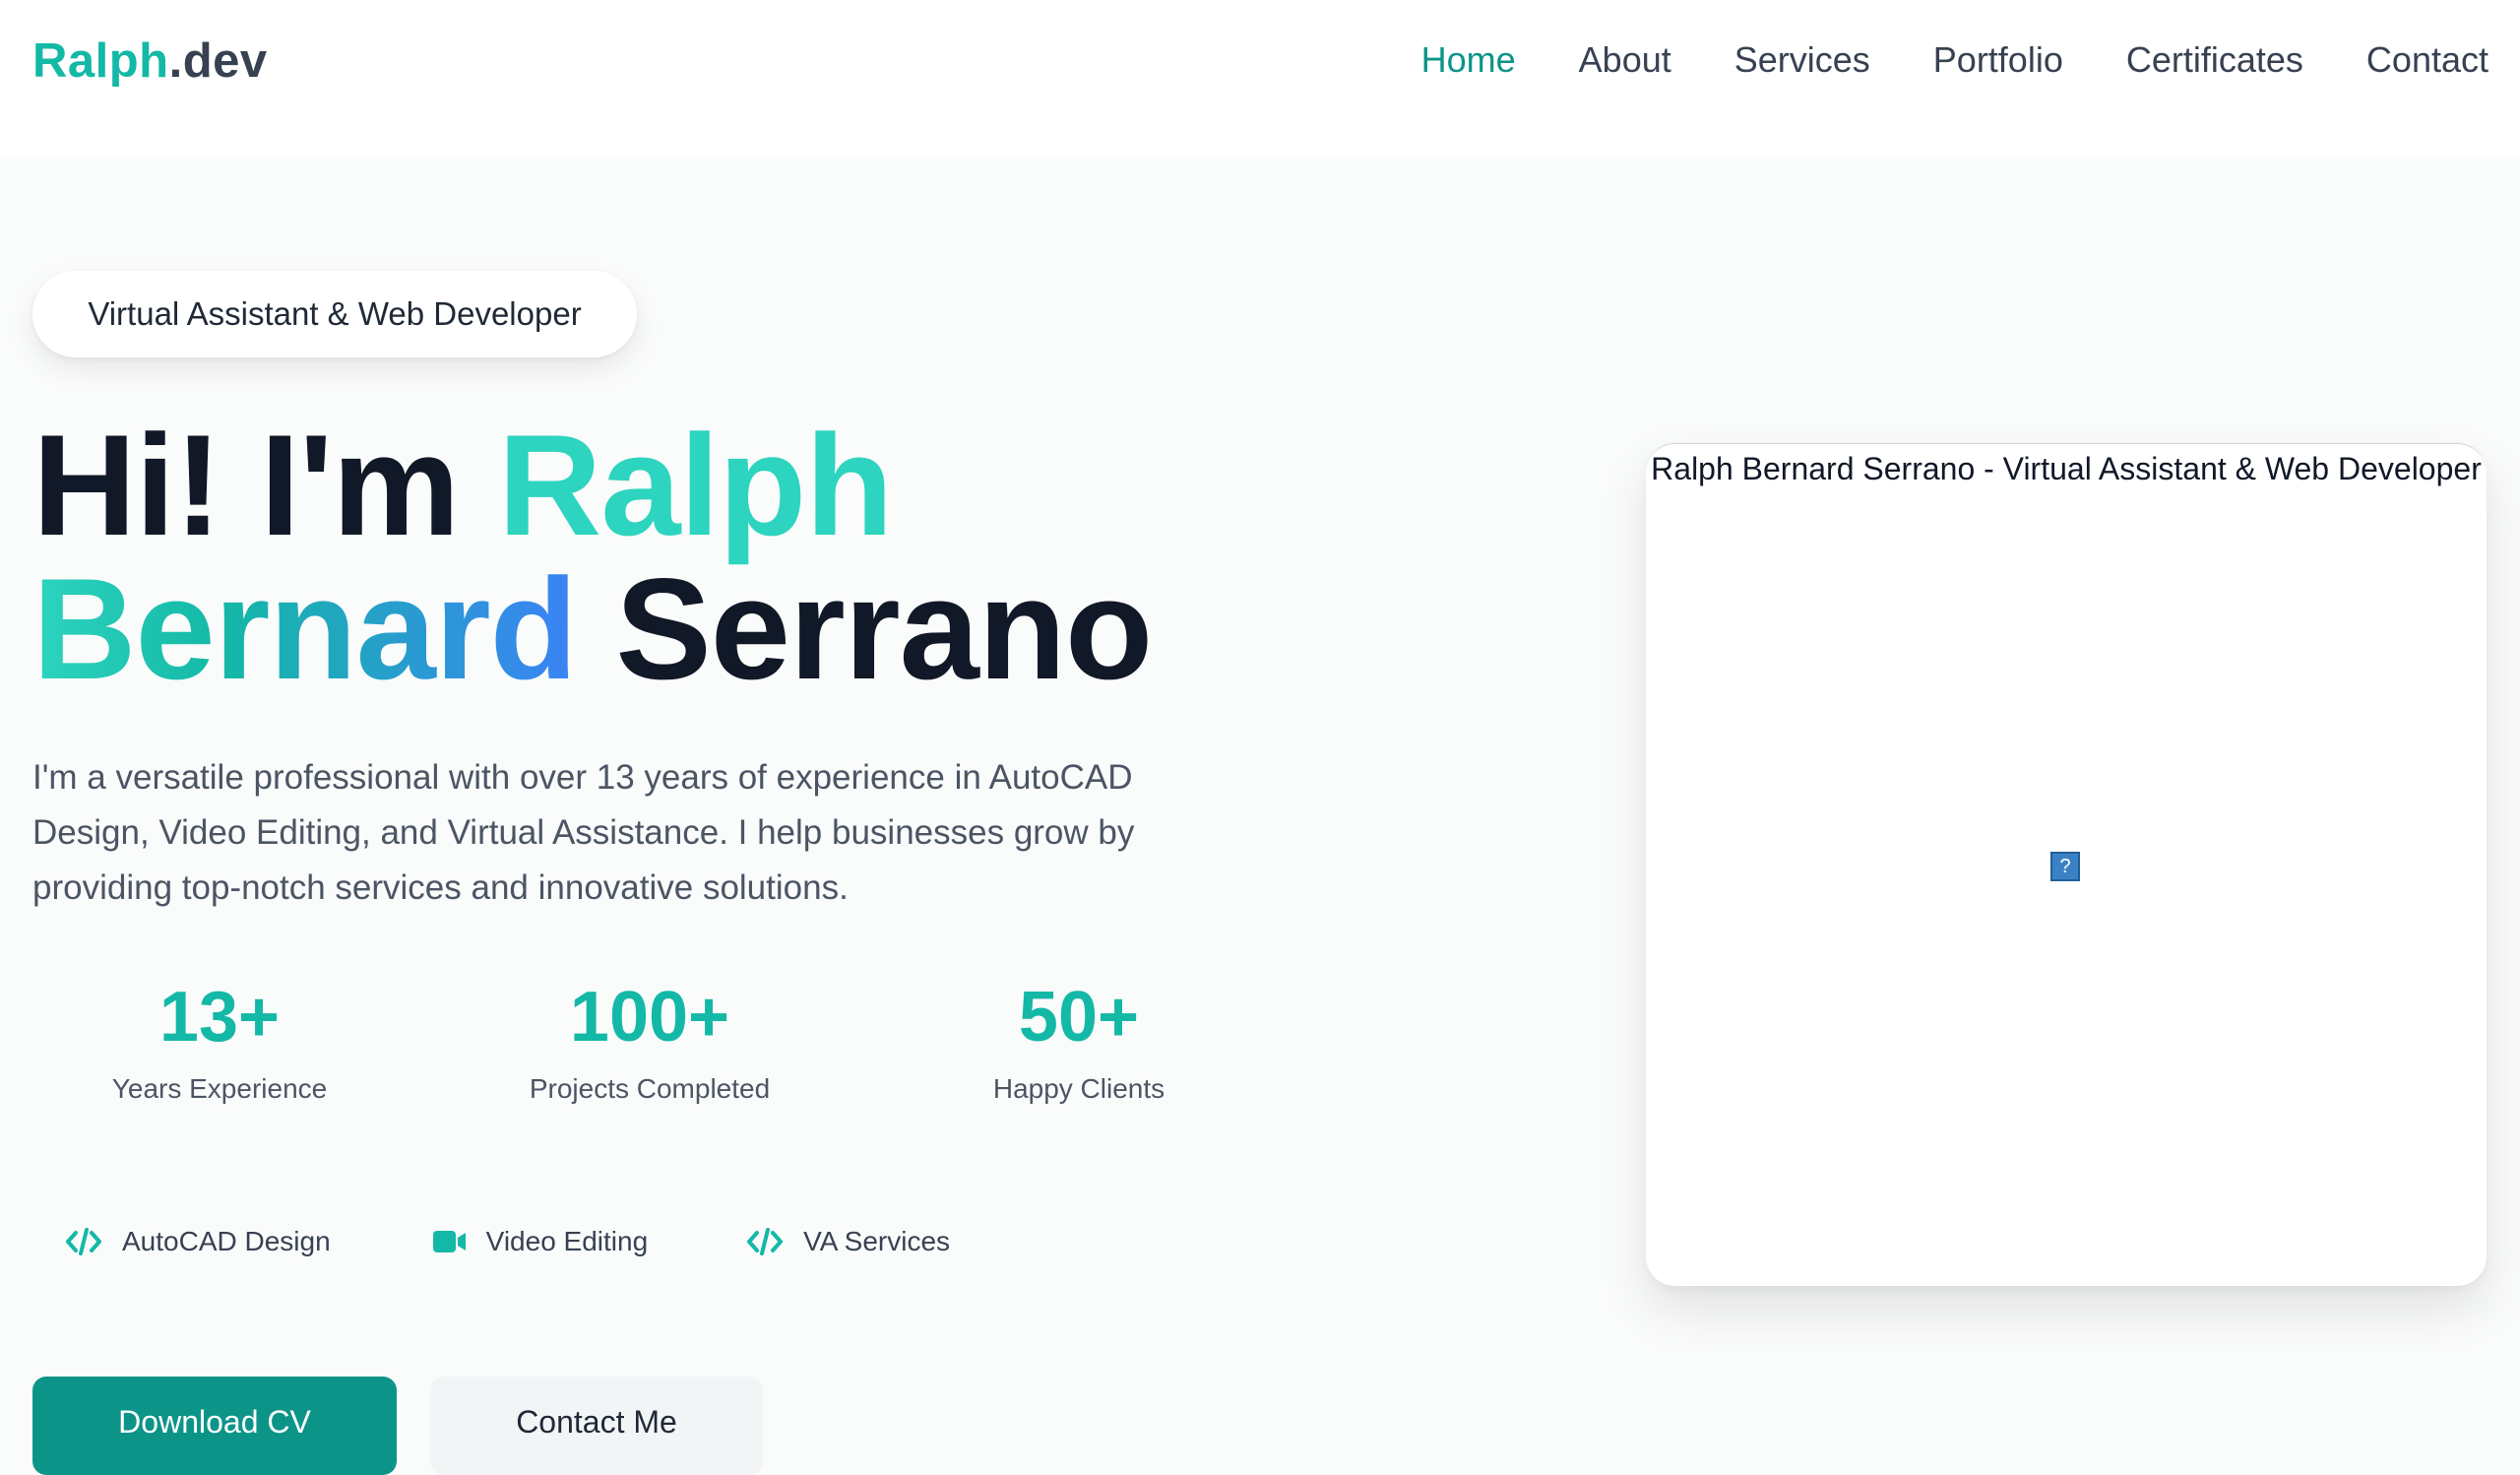 The height and width of the screenshot is (1475, 2520). What do you see at coordinates (265, 485) in the screenshot?
I see `heading-hi: Hi! I'm` at bounding box center [265, 485].